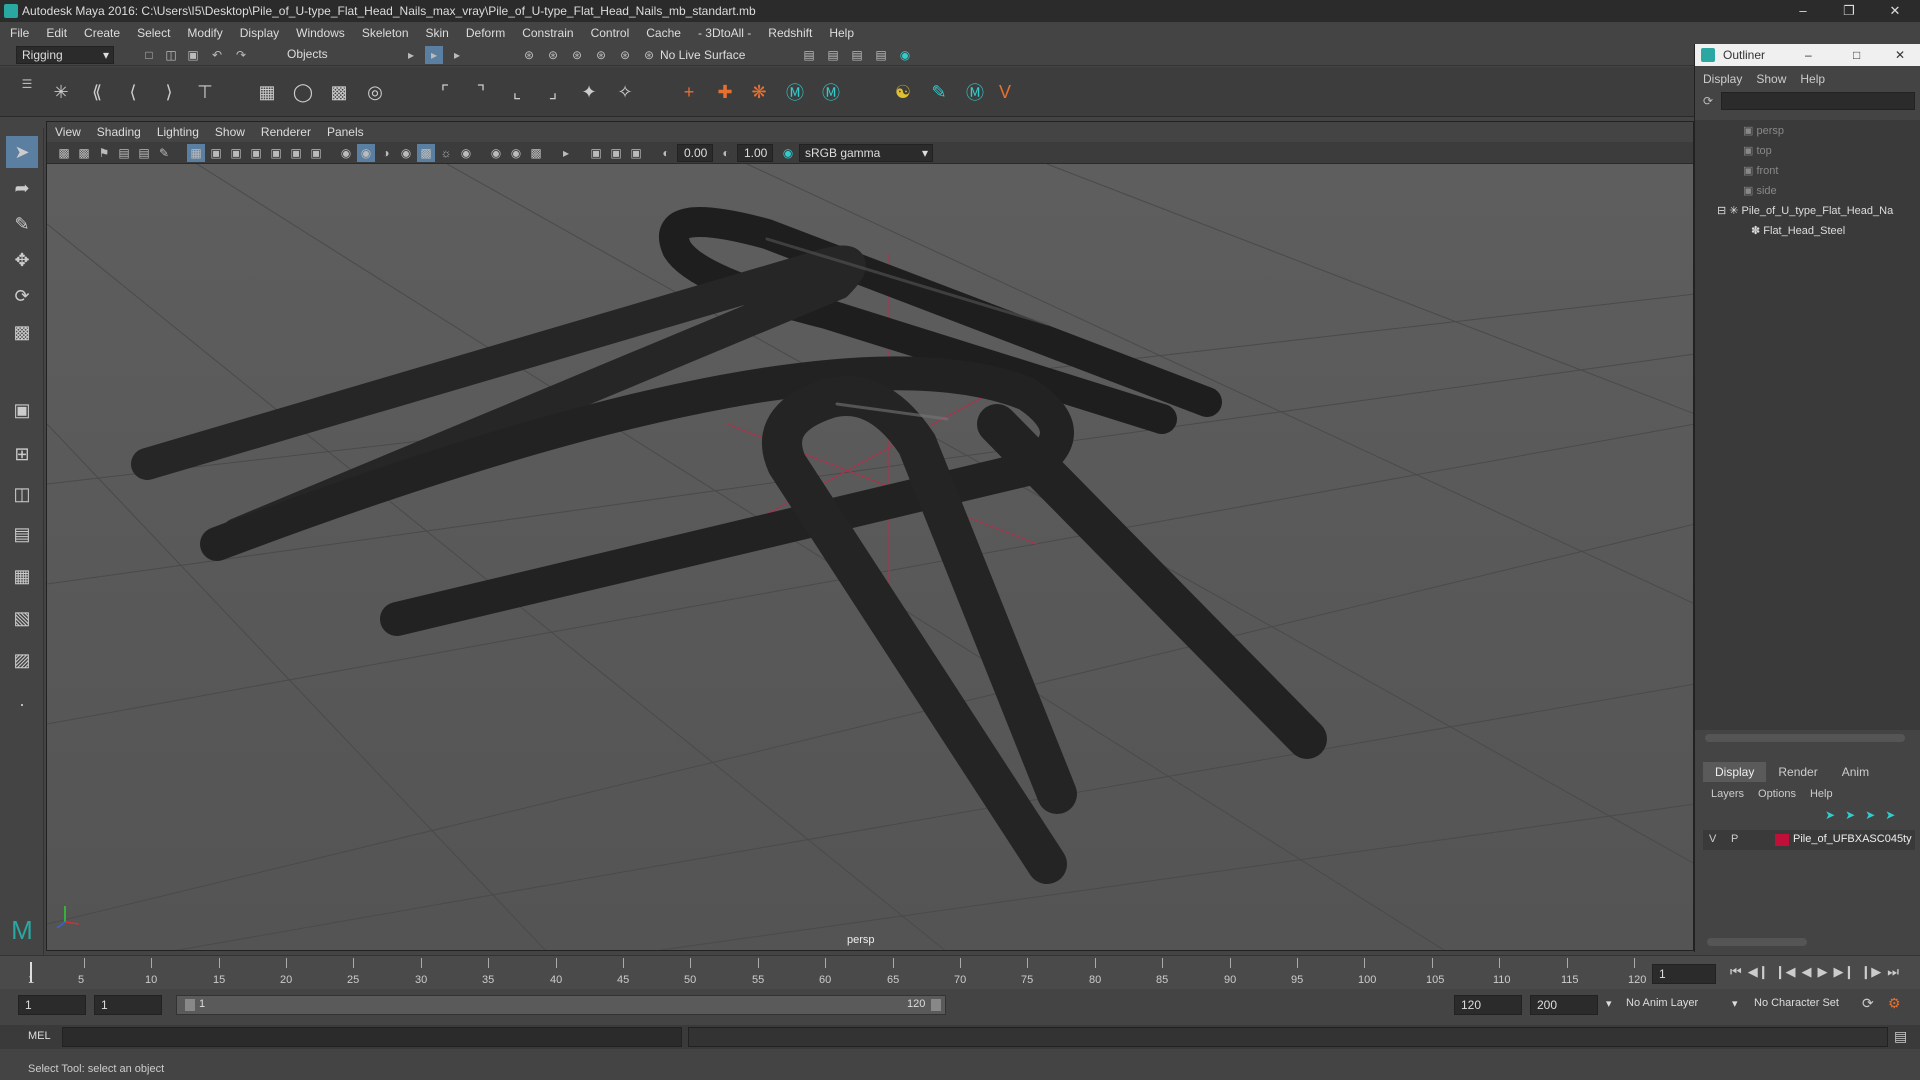  I want to click on vp-menu-lighting: Lighting, so click(178, 132).